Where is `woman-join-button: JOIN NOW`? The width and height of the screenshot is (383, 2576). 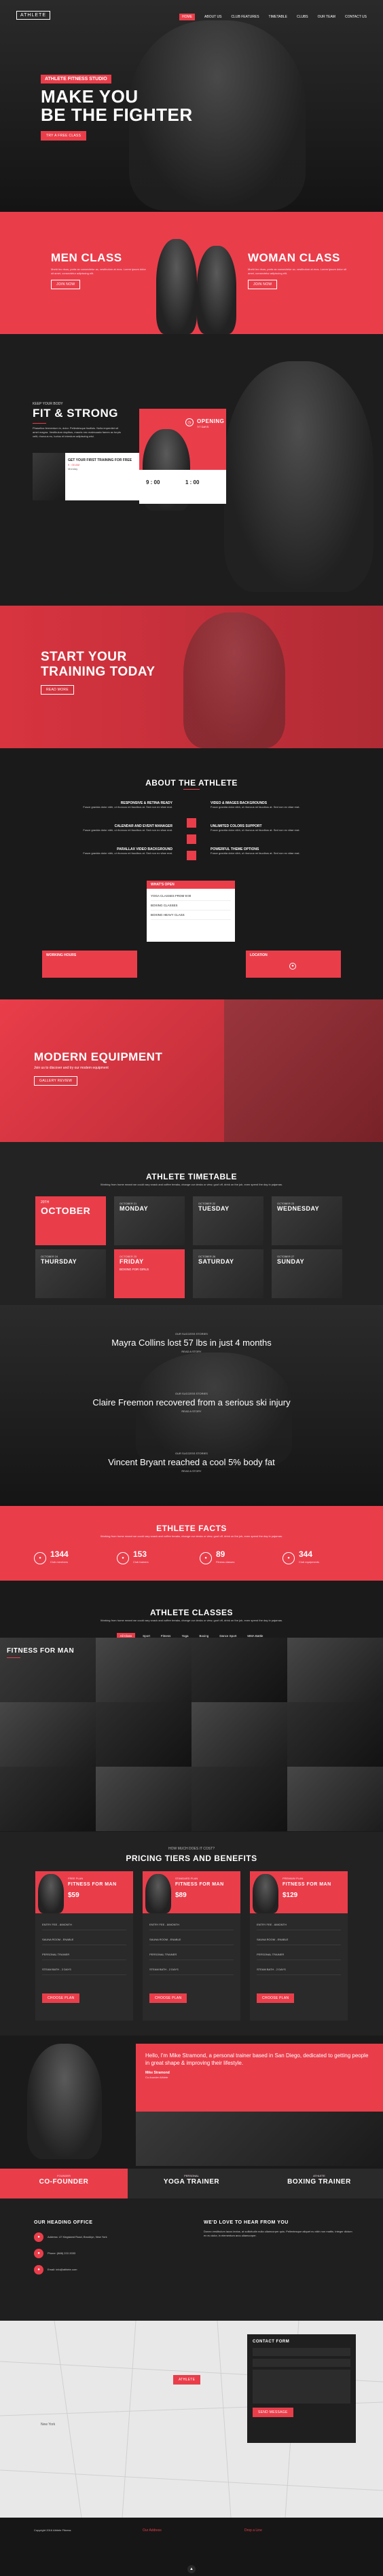 woman-join-button: JOIN NOW is located at coordinates (263, 284).